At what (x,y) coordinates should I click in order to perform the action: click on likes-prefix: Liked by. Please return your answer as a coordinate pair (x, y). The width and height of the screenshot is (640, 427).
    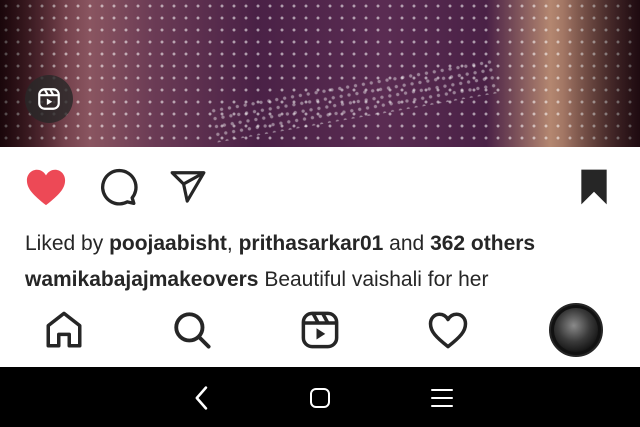
    Looking at the image, I should click on (67, 243).